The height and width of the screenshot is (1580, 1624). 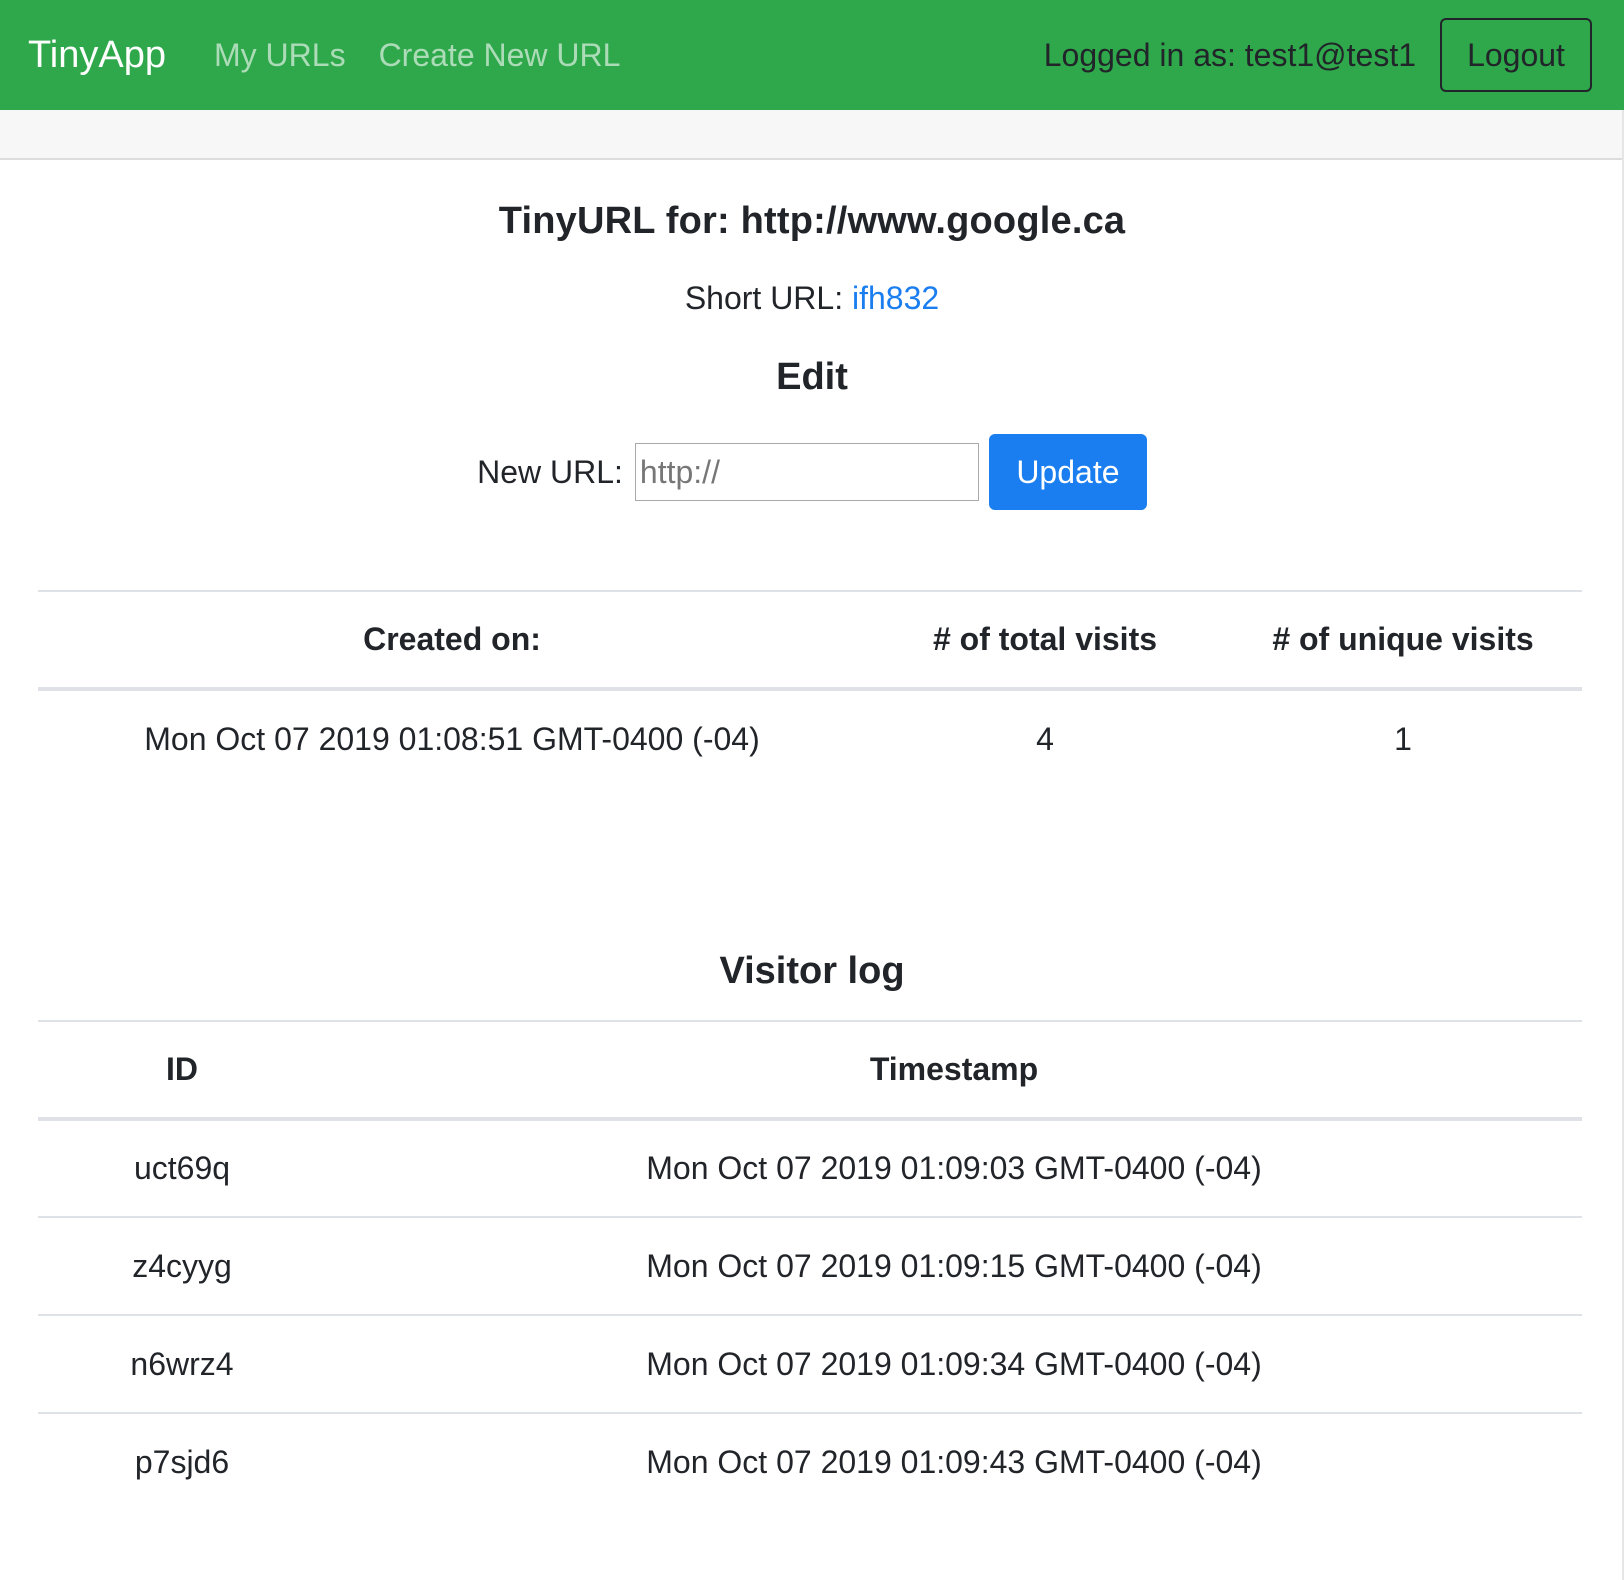 What do you see at coordinates (182, 1363) in the screenshot?
I see `visitor-id: n6wrz4` at bounding box center [182, 1363].